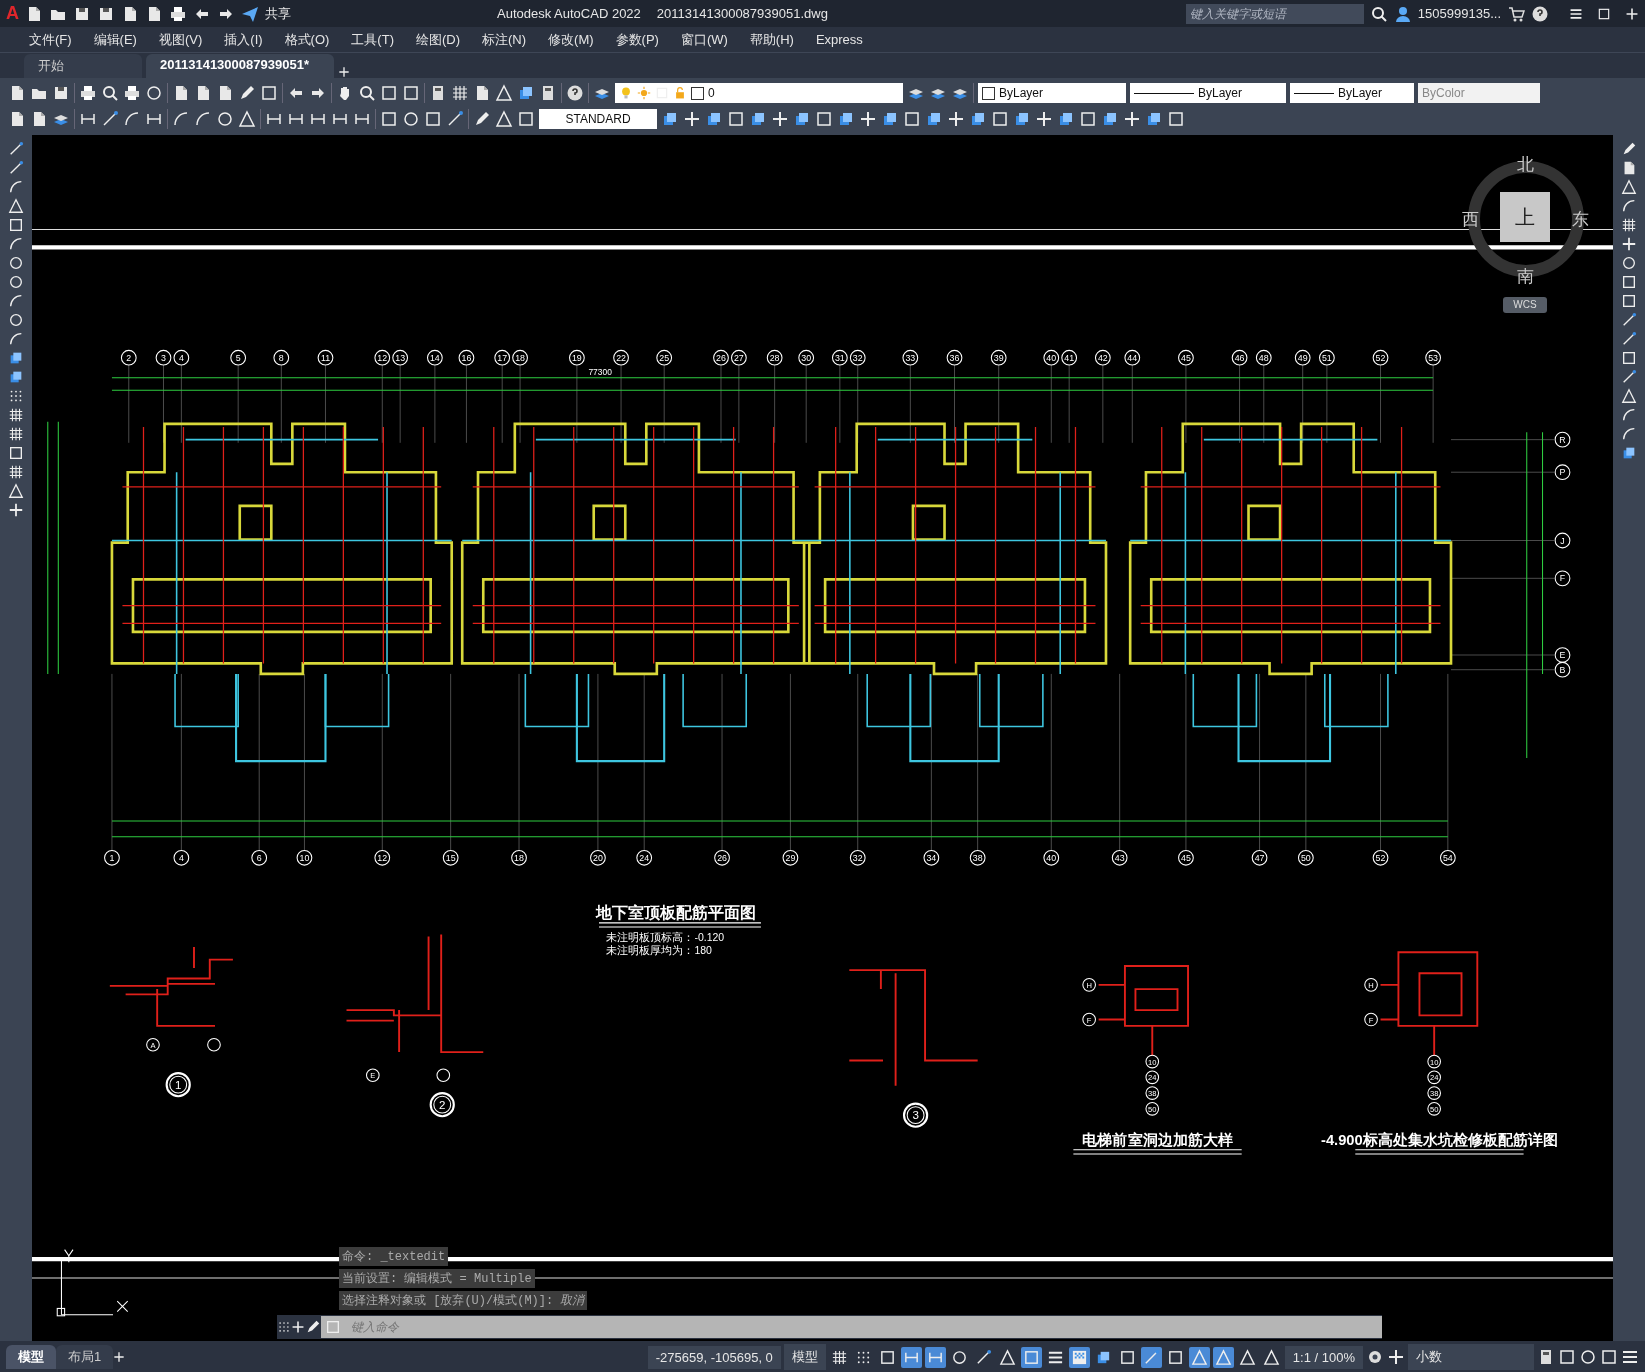  I want to click on search-icon, so click(1378, 13).